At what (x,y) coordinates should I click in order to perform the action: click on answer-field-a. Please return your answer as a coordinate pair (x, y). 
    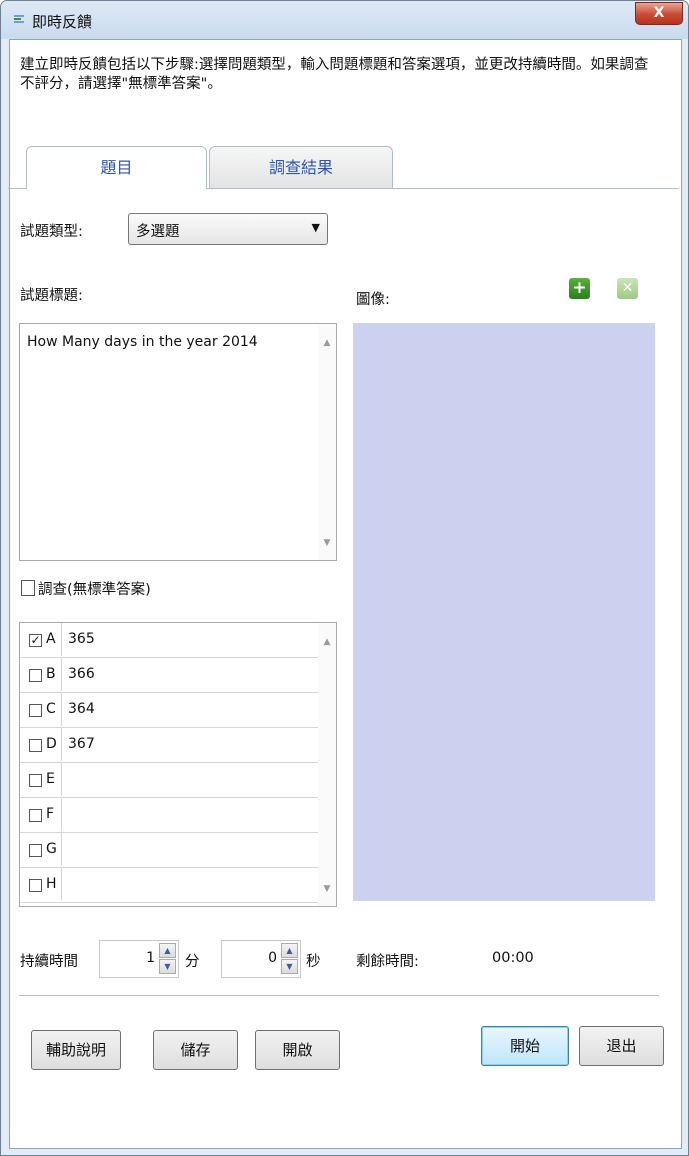
    Looking at the image, I should click on (190, 639).